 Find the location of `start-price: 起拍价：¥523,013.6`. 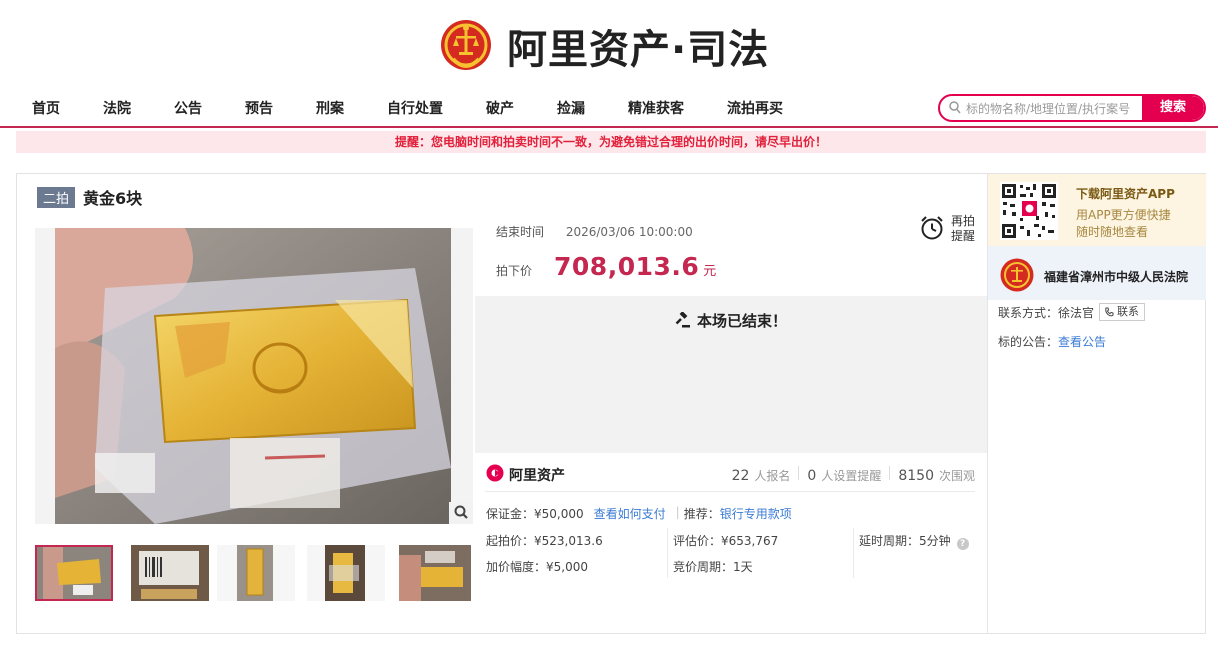

start-price: 起拍价：¥523,013.6 is located at coordinates (544, 541).